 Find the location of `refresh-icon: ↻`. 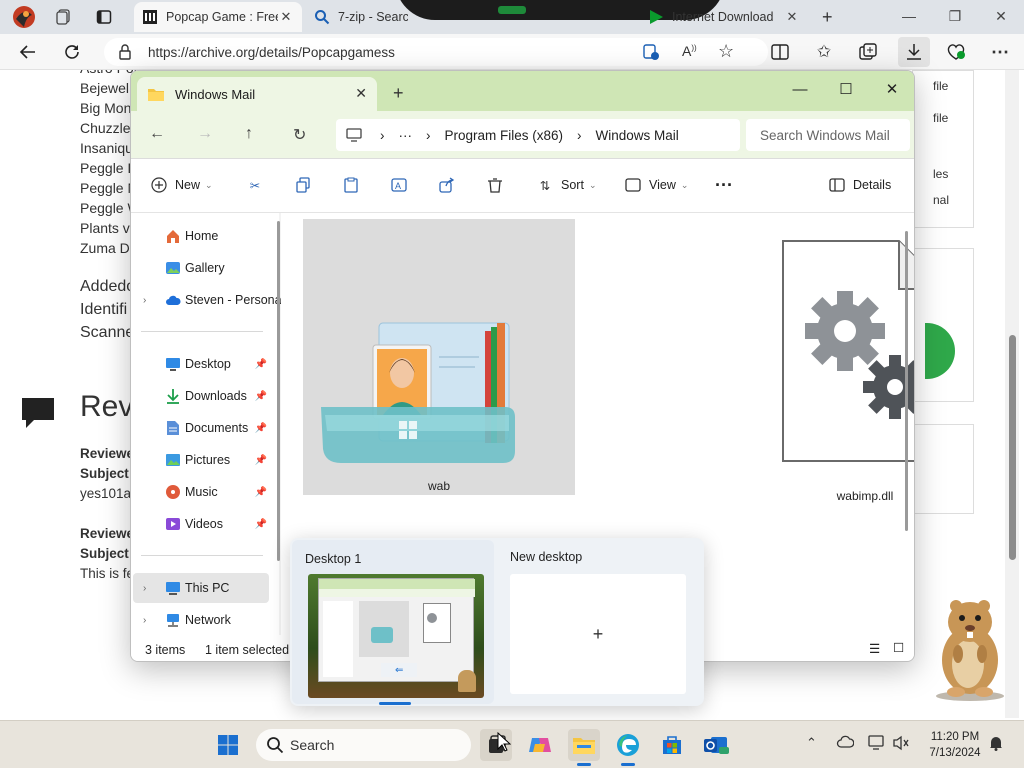

refresh-icon: ↻ is located at coordinates (299, 135).